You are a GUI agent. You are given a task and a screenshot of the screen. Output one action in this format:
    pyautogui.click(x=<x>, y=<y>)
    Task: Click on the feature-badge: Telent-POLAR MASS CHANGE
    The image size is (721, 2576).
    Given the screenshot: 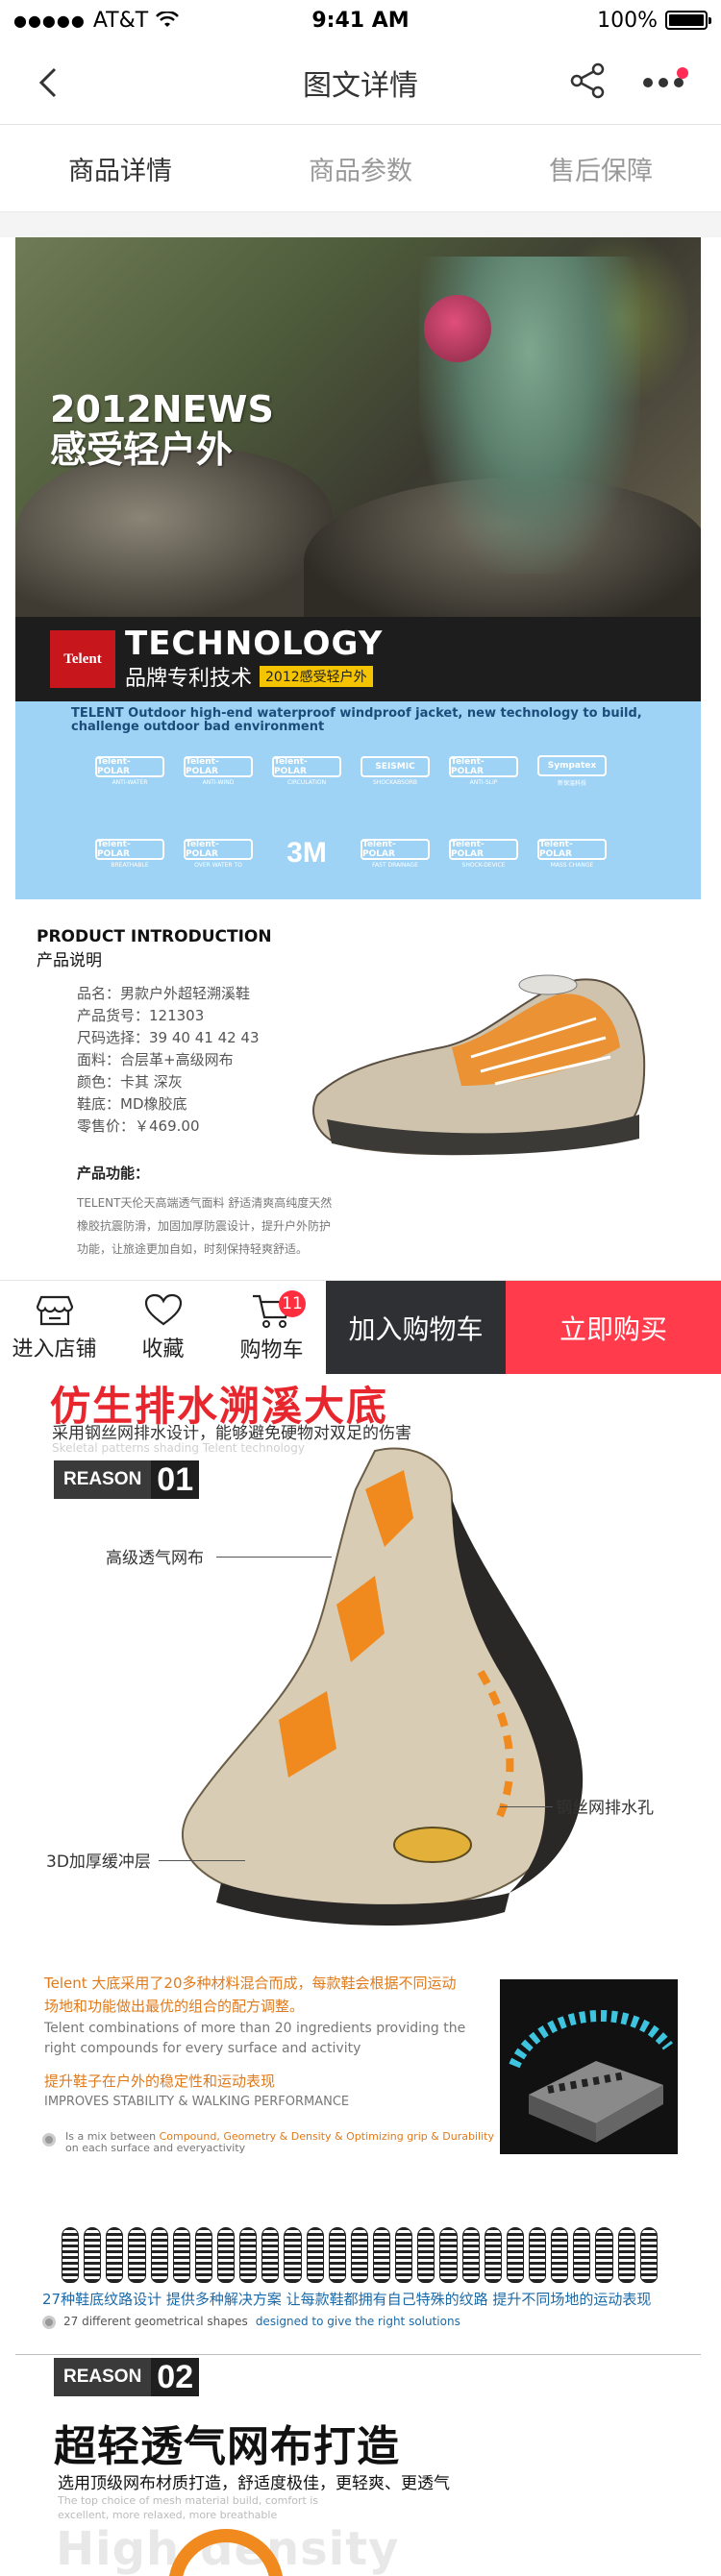 What is the action you would take?
    pyautogui.click(x=572, y=853)
    